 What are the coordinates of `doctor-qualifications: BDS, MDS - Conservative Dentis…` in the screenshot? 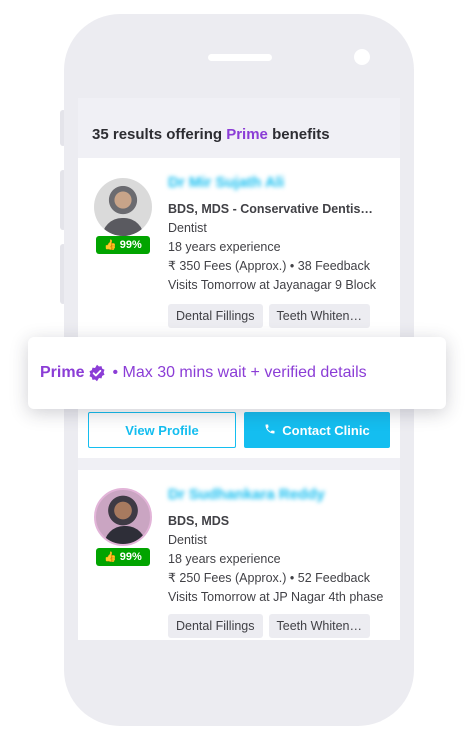 It's located at (270, 209).